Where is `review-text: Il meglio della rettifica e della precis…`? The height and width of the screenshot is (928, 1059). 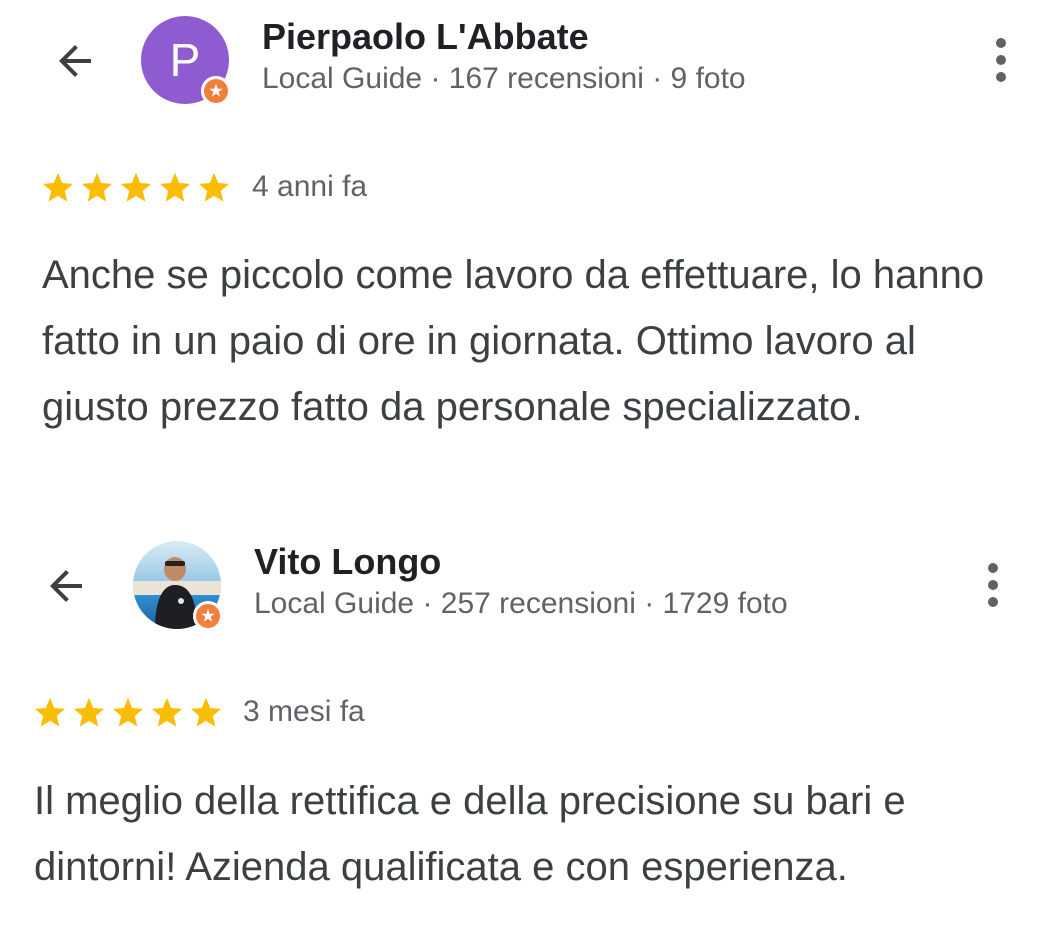
review-text: Il meglio della rettifica e della precis… is located at coordinates (470, 834).